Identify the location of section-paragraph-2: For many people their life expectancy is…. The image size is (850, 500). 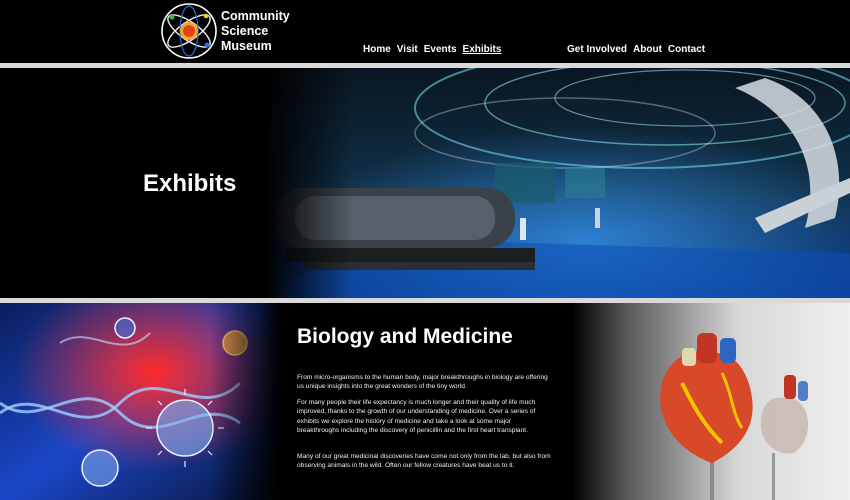
(416, 416).